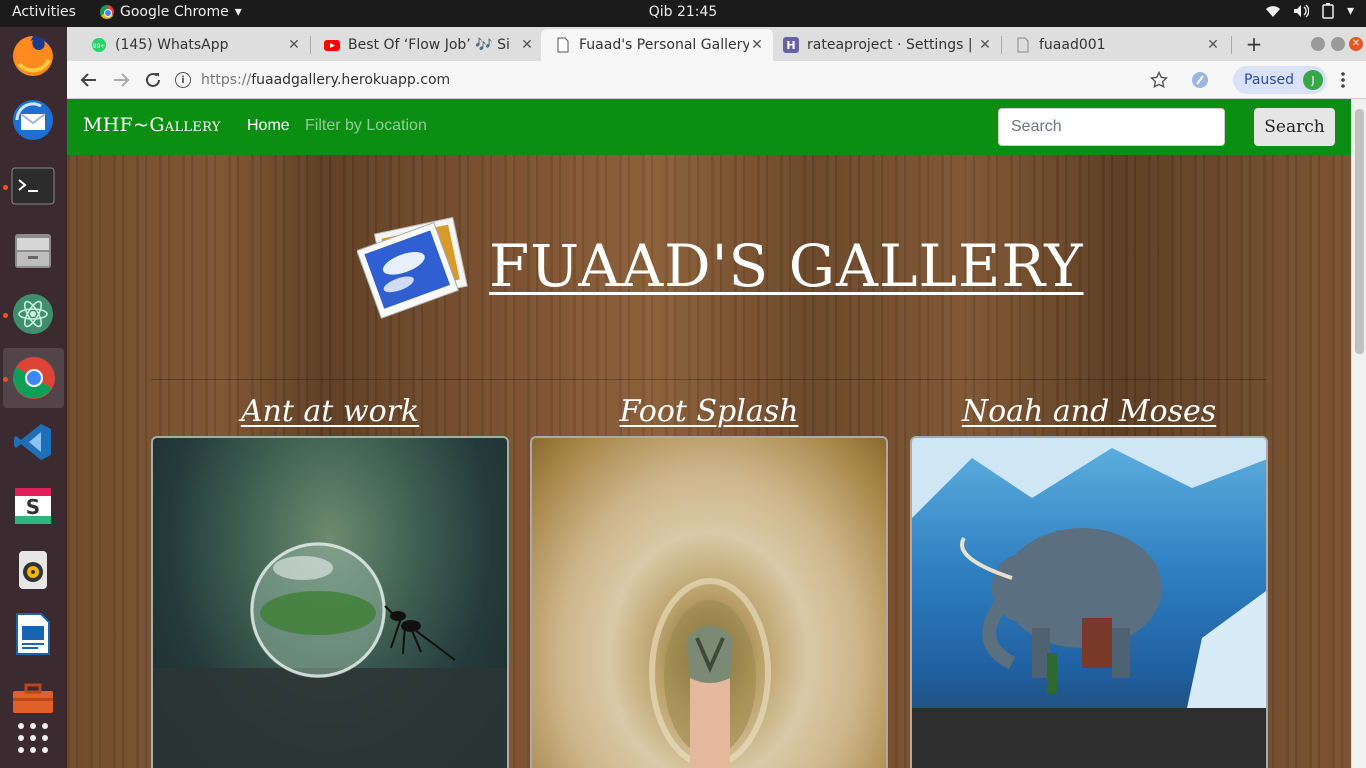 Image resolution: width=1366 pixels, height=768 pixels. I want to click on tab-separator, so click(1231, 45).